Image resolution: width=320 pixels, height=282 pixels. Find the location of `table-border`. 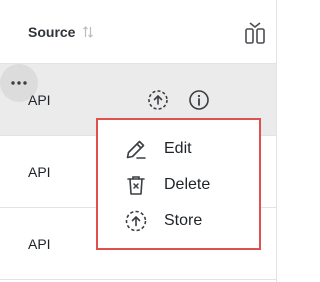

table-border is located at coordinates (276, 141).